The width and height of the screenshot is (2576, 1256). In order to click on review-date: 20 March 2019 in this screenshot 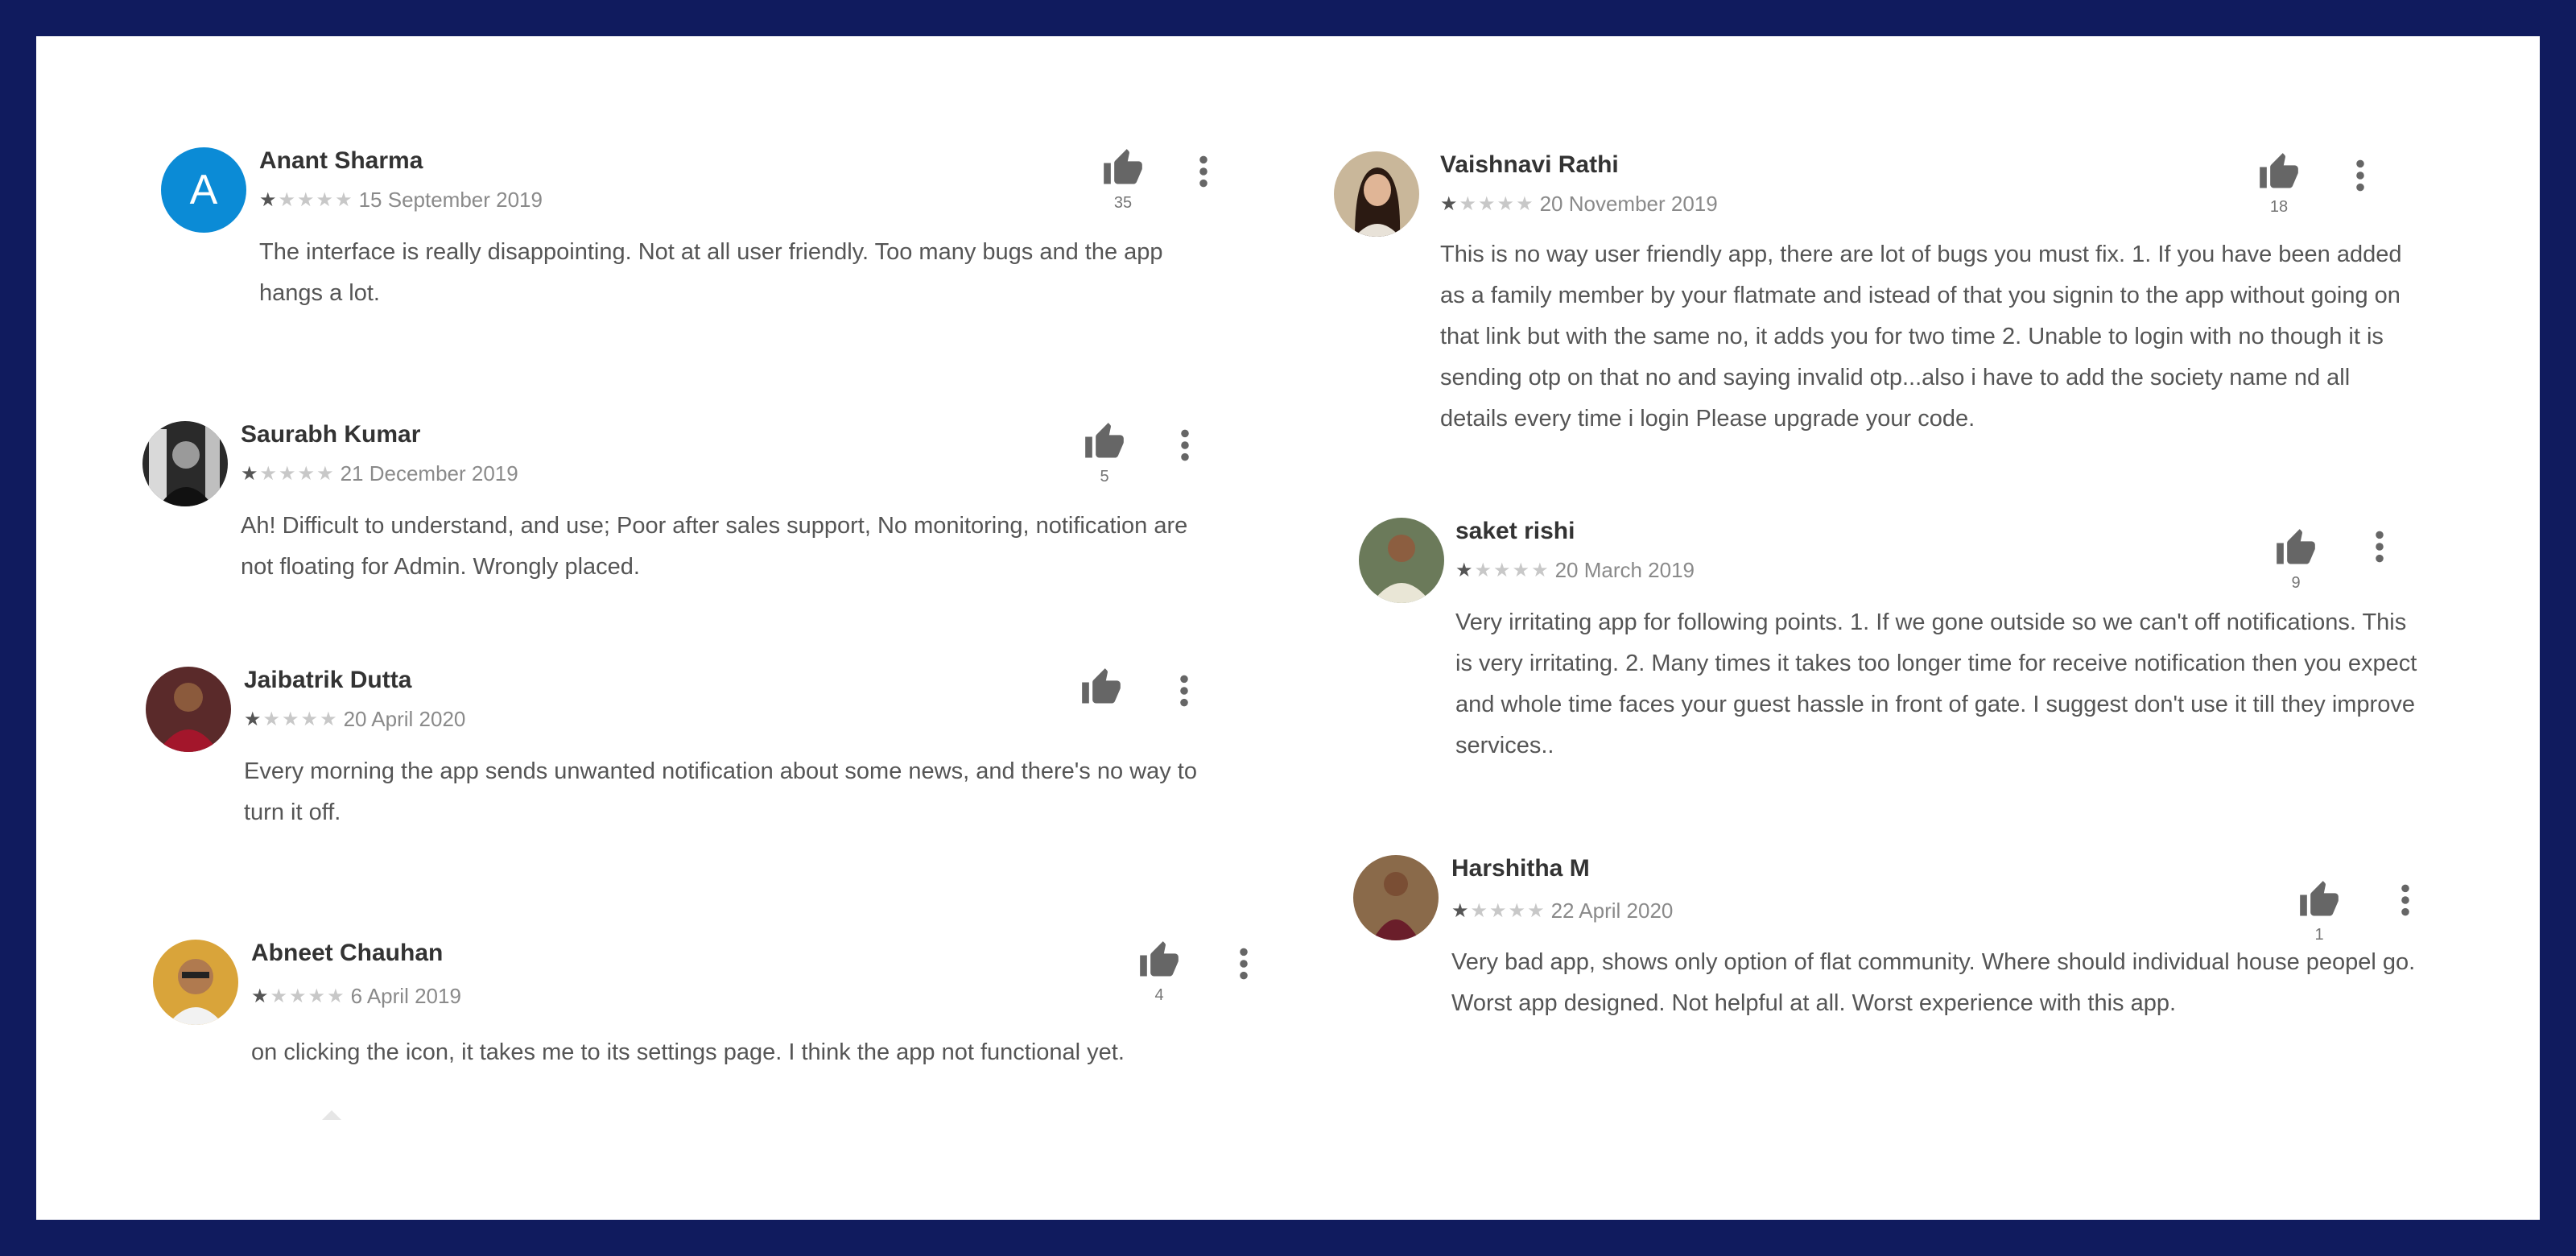, I will do `click(1624, 570)`.